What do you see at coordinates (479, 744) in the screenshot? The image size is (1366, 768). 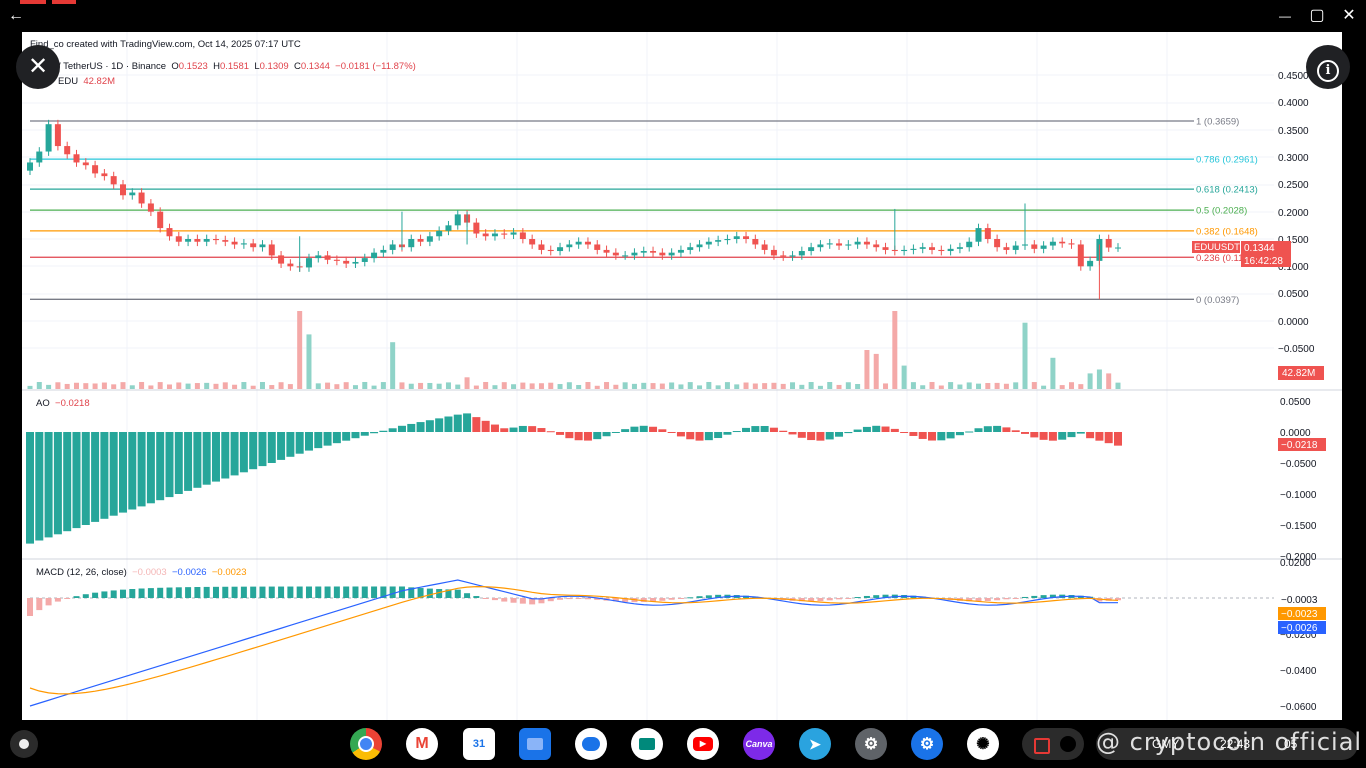 I see `calendar-icon: 31` at bounding box center [479, 744].